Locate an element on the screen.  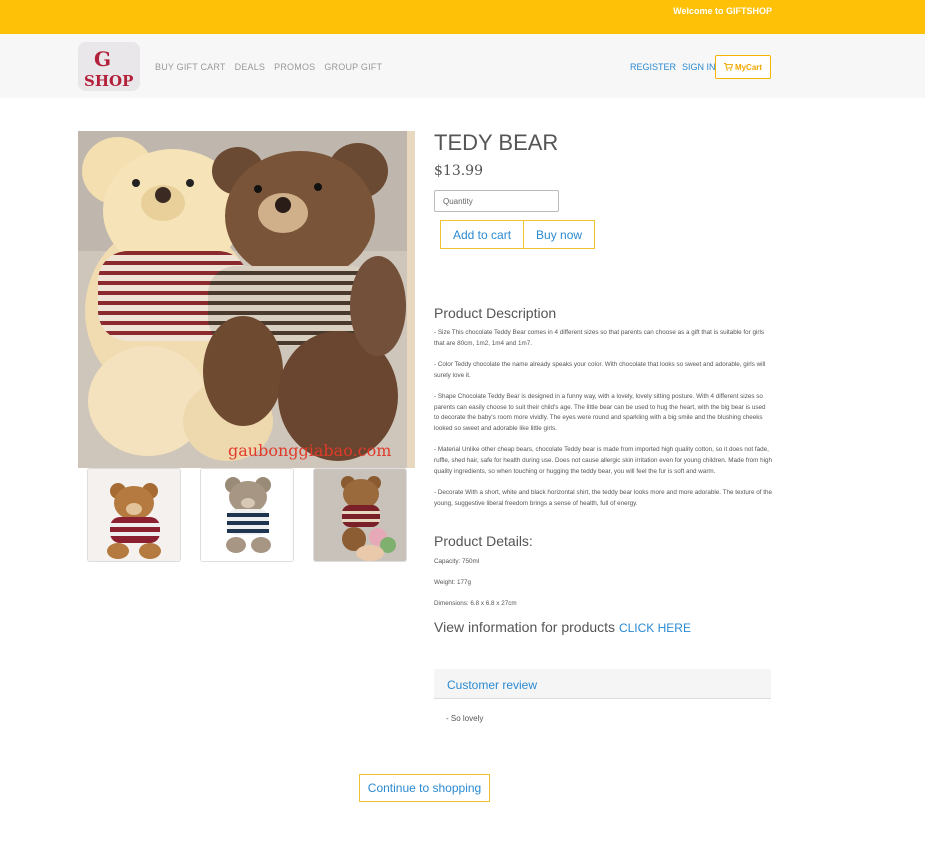
customer-review-heading: Customer review is located at coordinates (492, 685).